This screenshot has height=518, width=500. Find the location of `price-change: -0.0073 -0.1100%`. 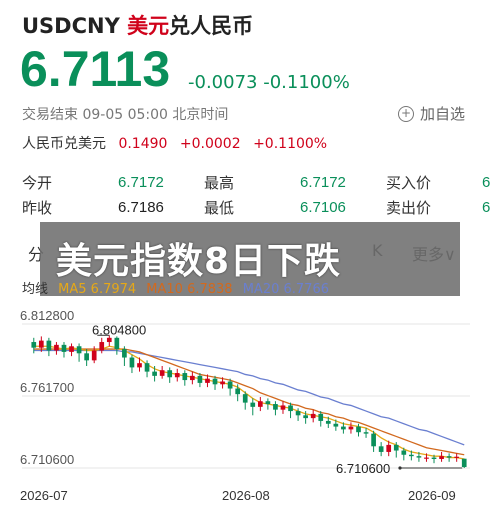

price-change: -0.0073 -0.1100% is located at coordinates (269, 82).